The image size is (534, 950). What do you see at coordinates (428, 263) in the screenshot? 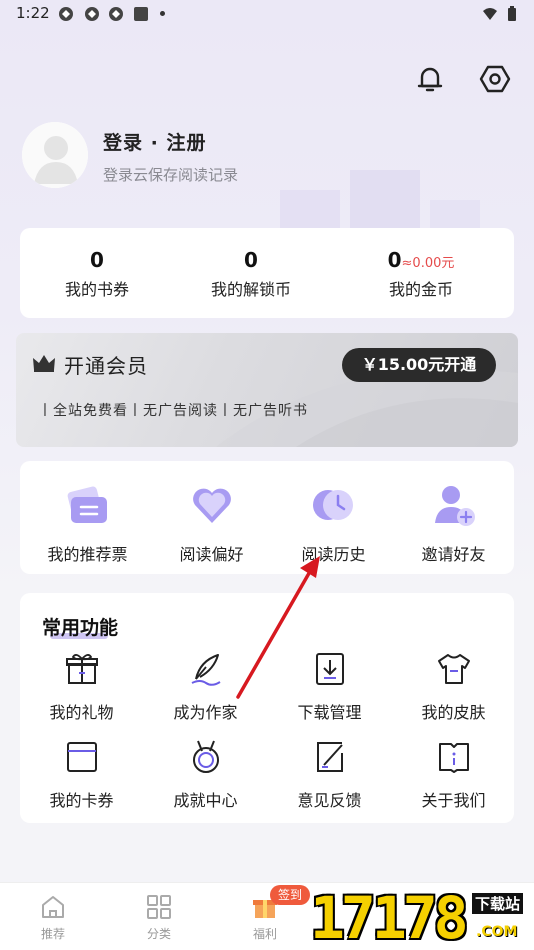
I see `gold-money-value: ≈0.00元` at bounding box center [428, 263].